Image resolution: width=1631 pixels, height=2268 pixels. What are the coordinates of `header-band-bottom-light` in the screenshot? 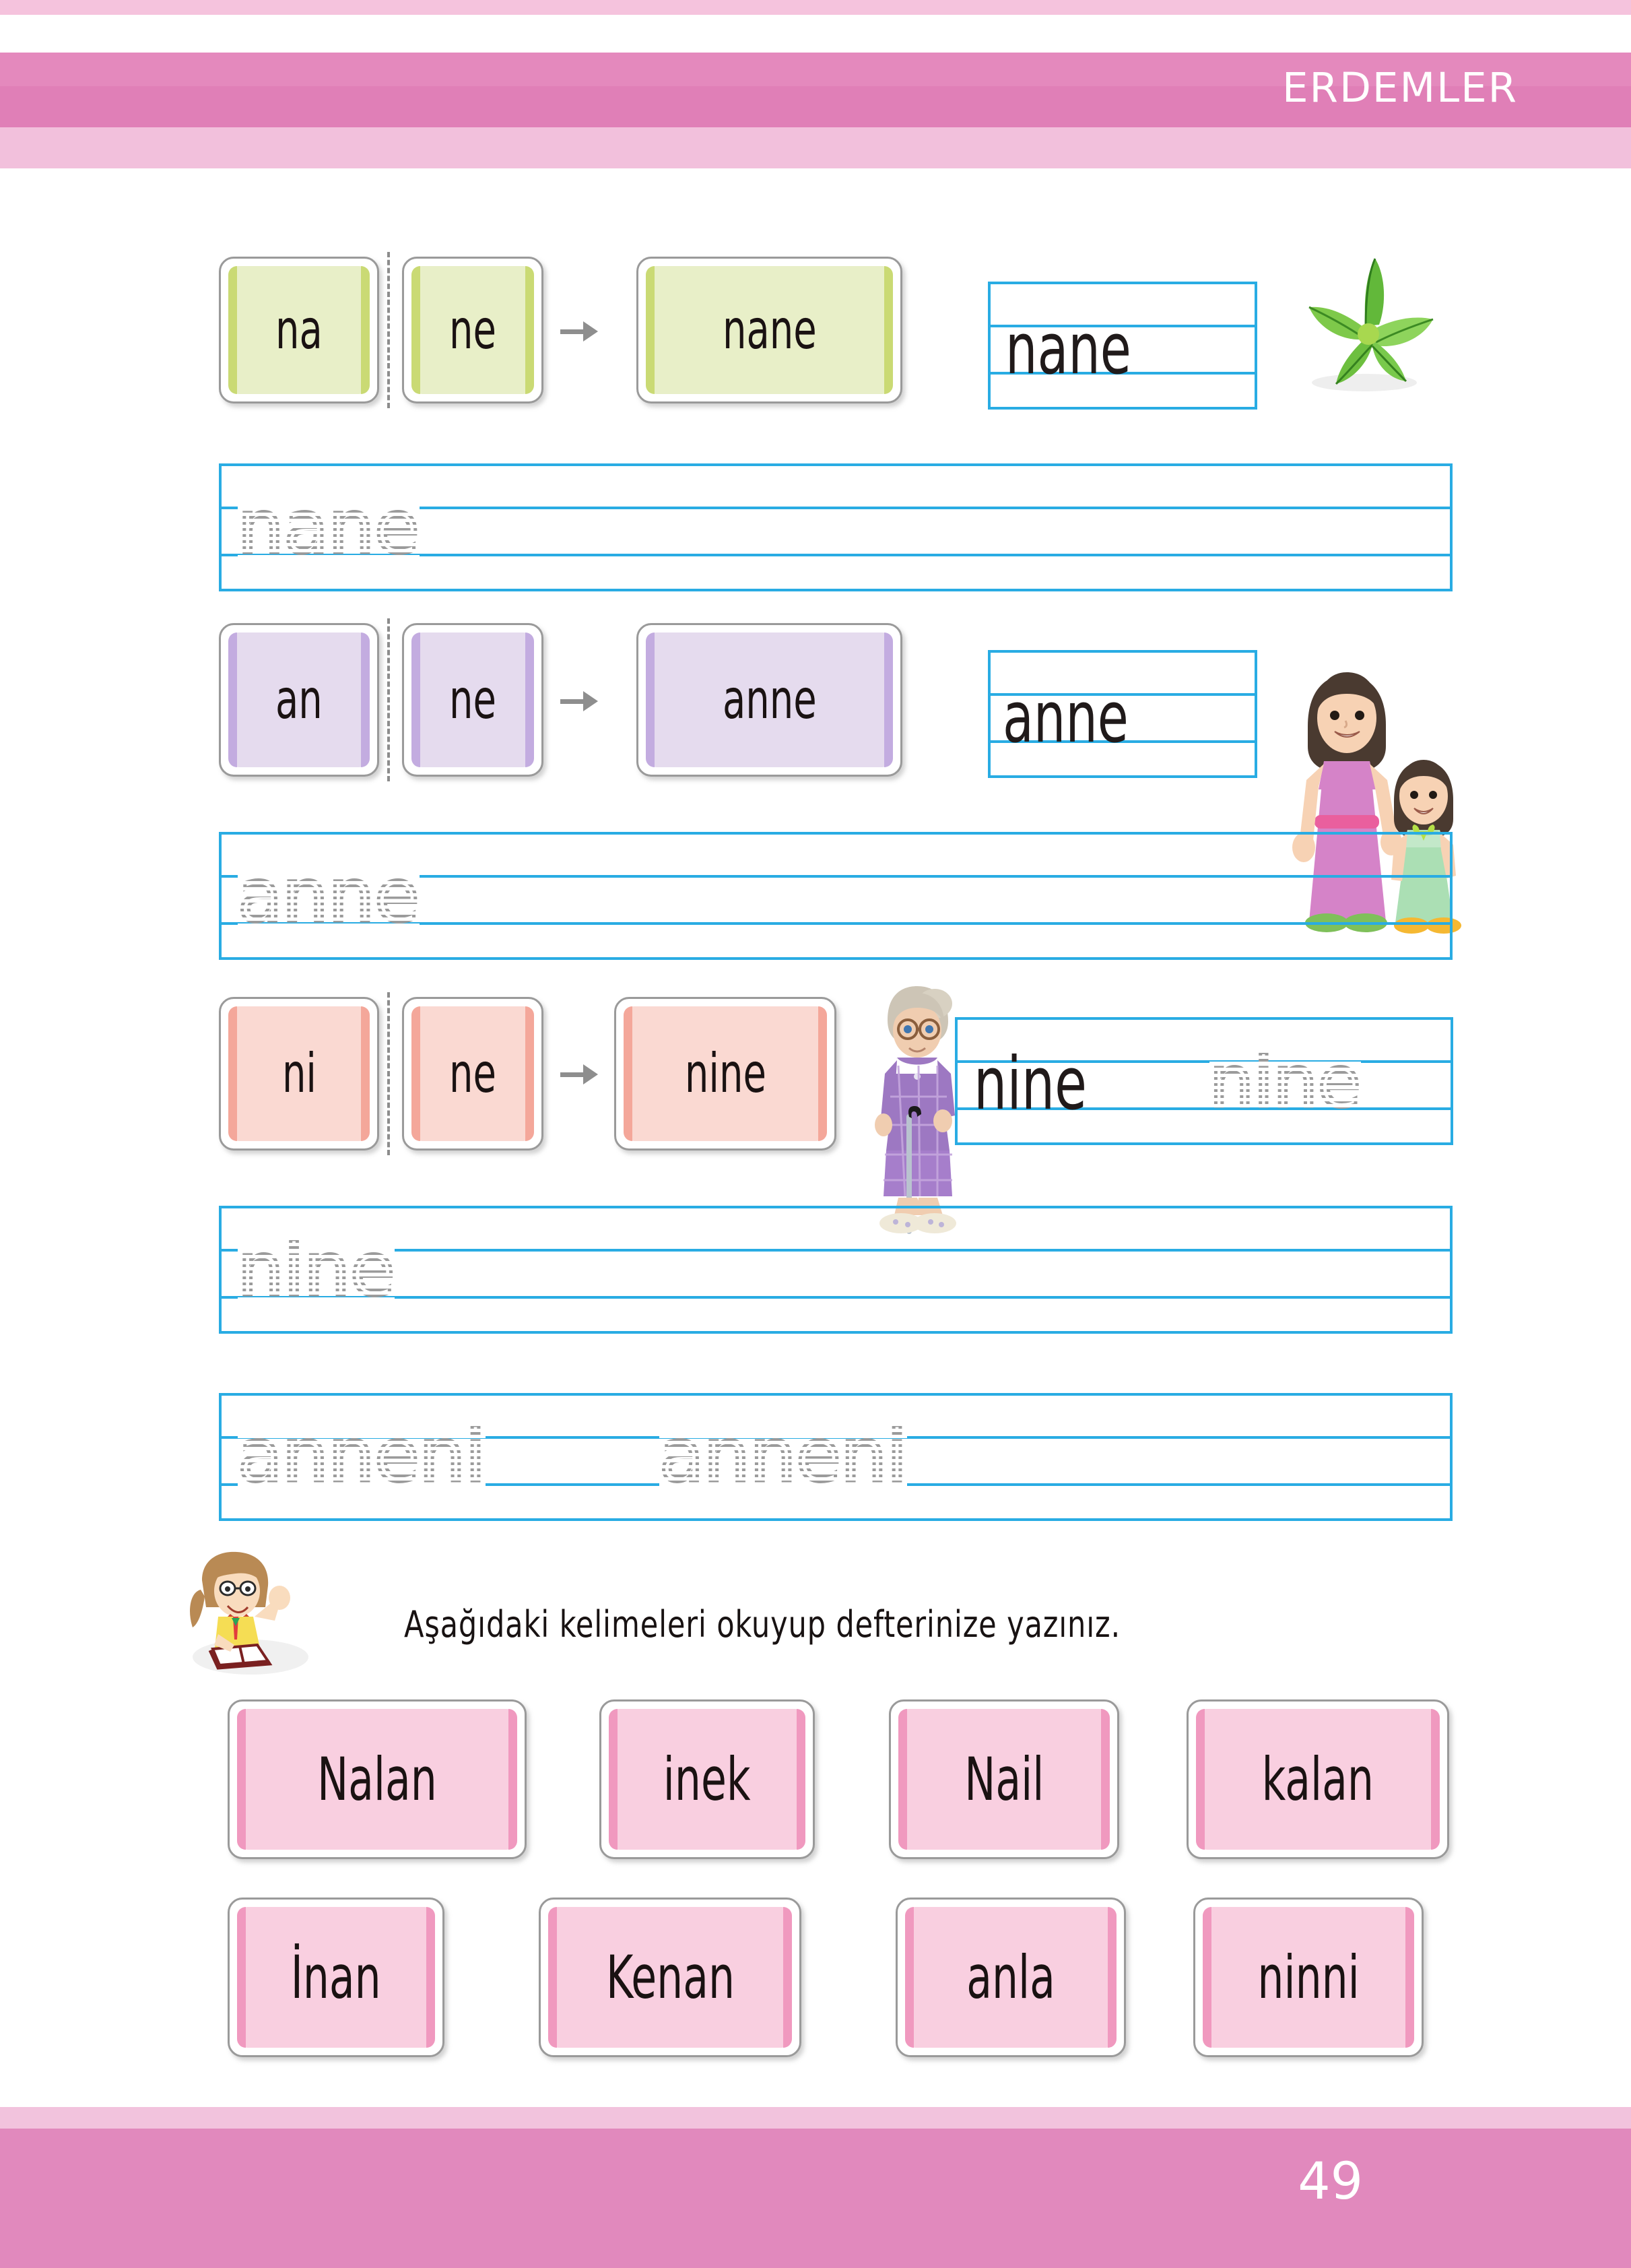 It's located at (815, 147).